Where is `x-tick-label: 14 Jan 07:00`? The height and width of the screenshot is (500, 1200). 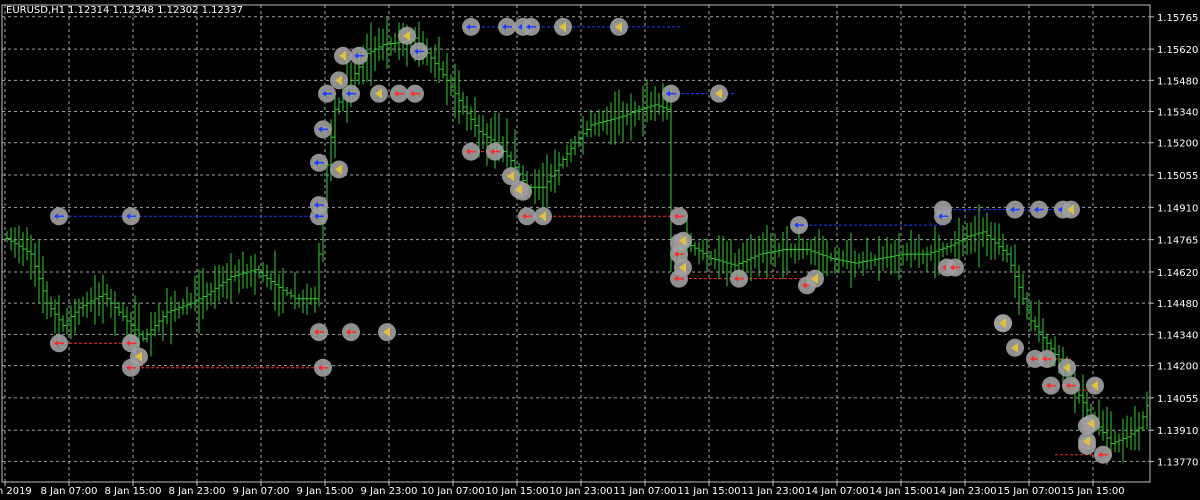
x-tick-label: 14 Jan 07:00 is located at coordinates (836, 491).